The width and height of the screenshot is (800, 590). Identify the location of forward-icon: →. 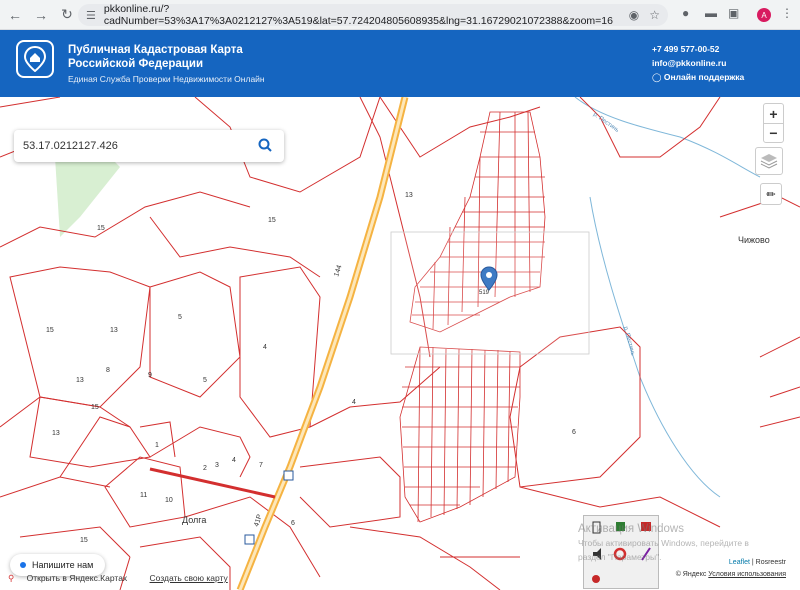
(41, 15).